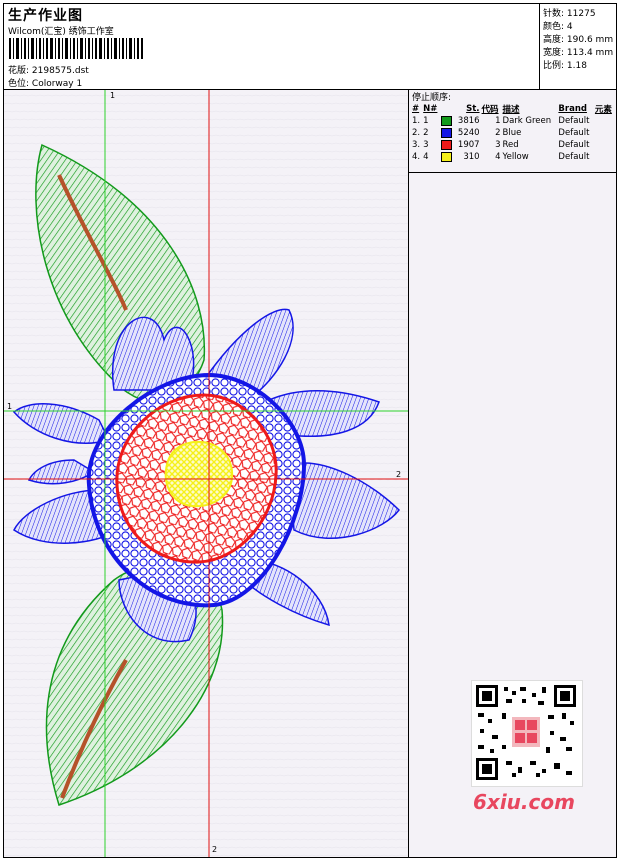  What do you see at coordinates (473, 109) in the screenshot?
I see `col-stitches: St.` at bounding box center [473, 109].